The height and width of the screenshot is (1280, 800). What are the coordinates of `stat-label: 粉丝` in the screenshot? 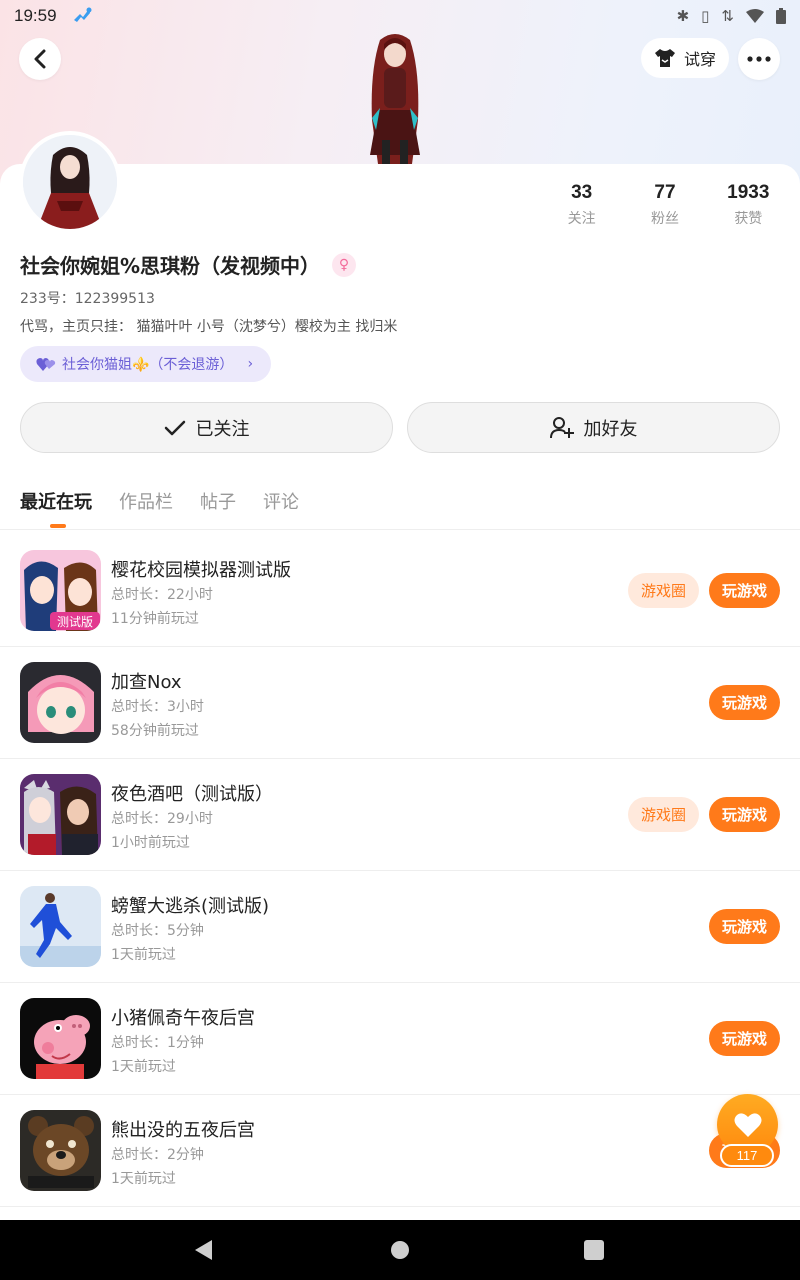 It's located at (664, 219).